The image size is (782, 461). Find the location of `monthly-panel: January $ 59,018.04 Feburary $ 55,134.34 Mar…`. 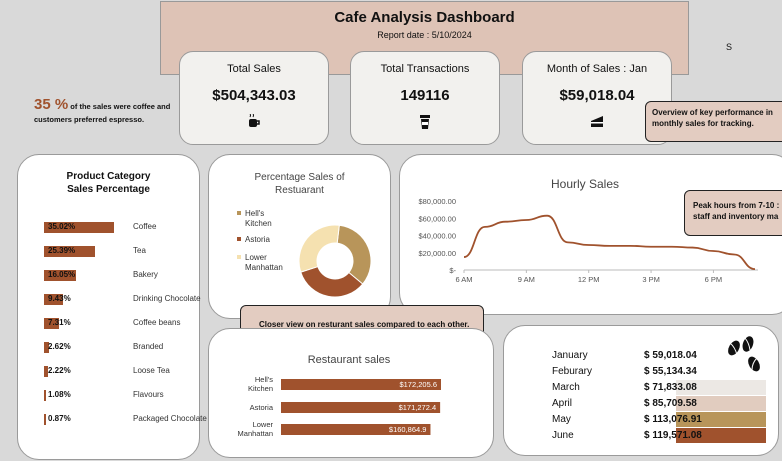

monthly-panel: January $ 59,018.04 Feburary $ 55,134.34 Mar… is located at coordinates (641, 390).